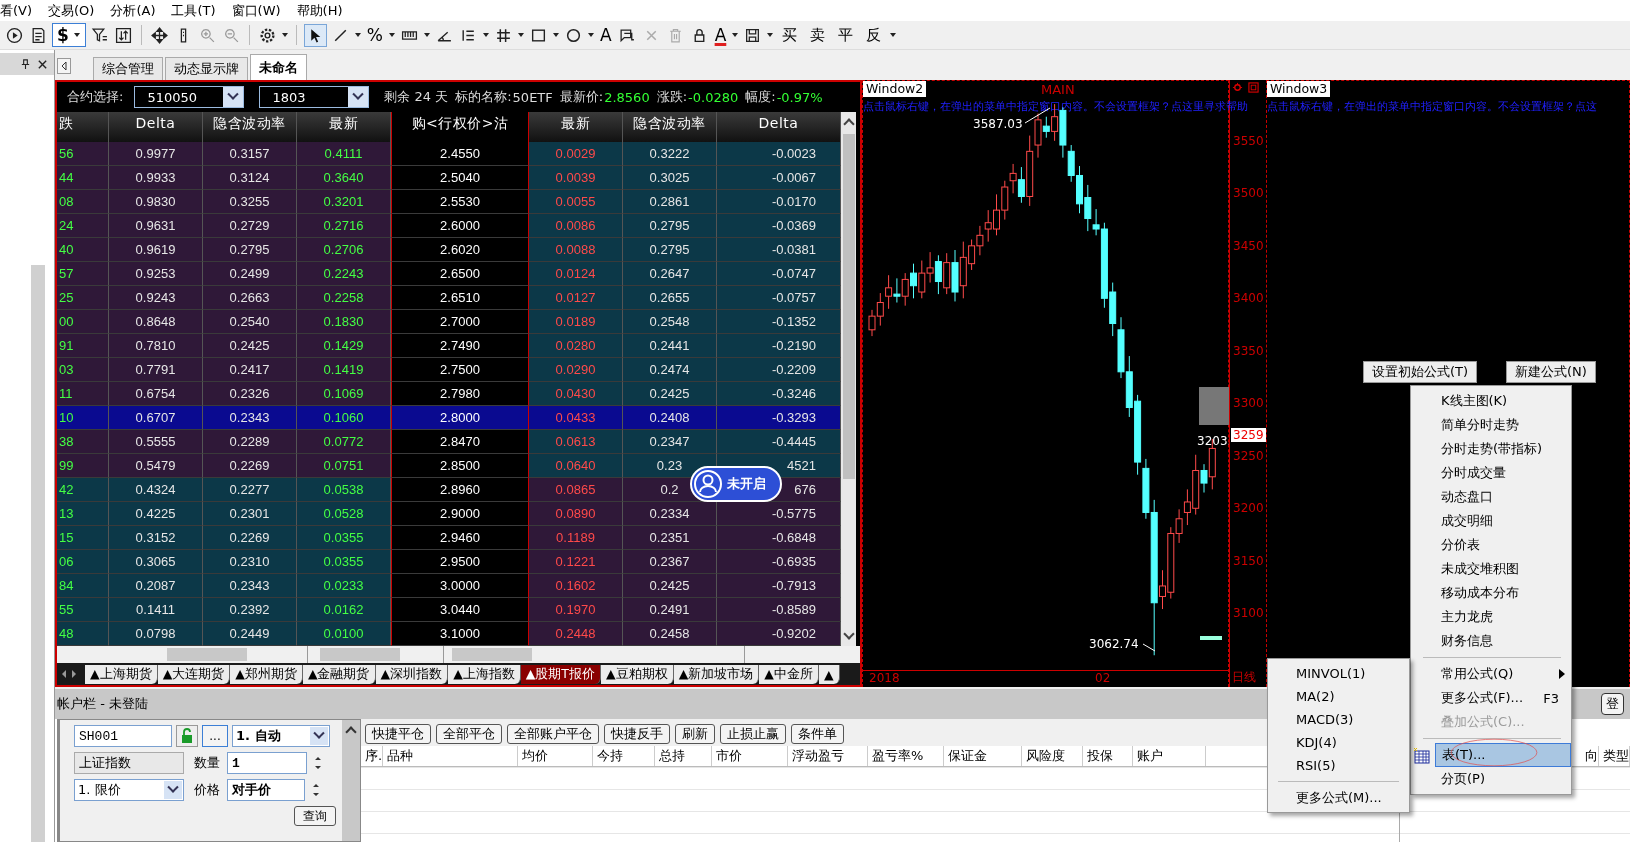 This screenshot has width=1630, height=842. I want to click on menu-item: 主力龙虎, so click(1491, 617).